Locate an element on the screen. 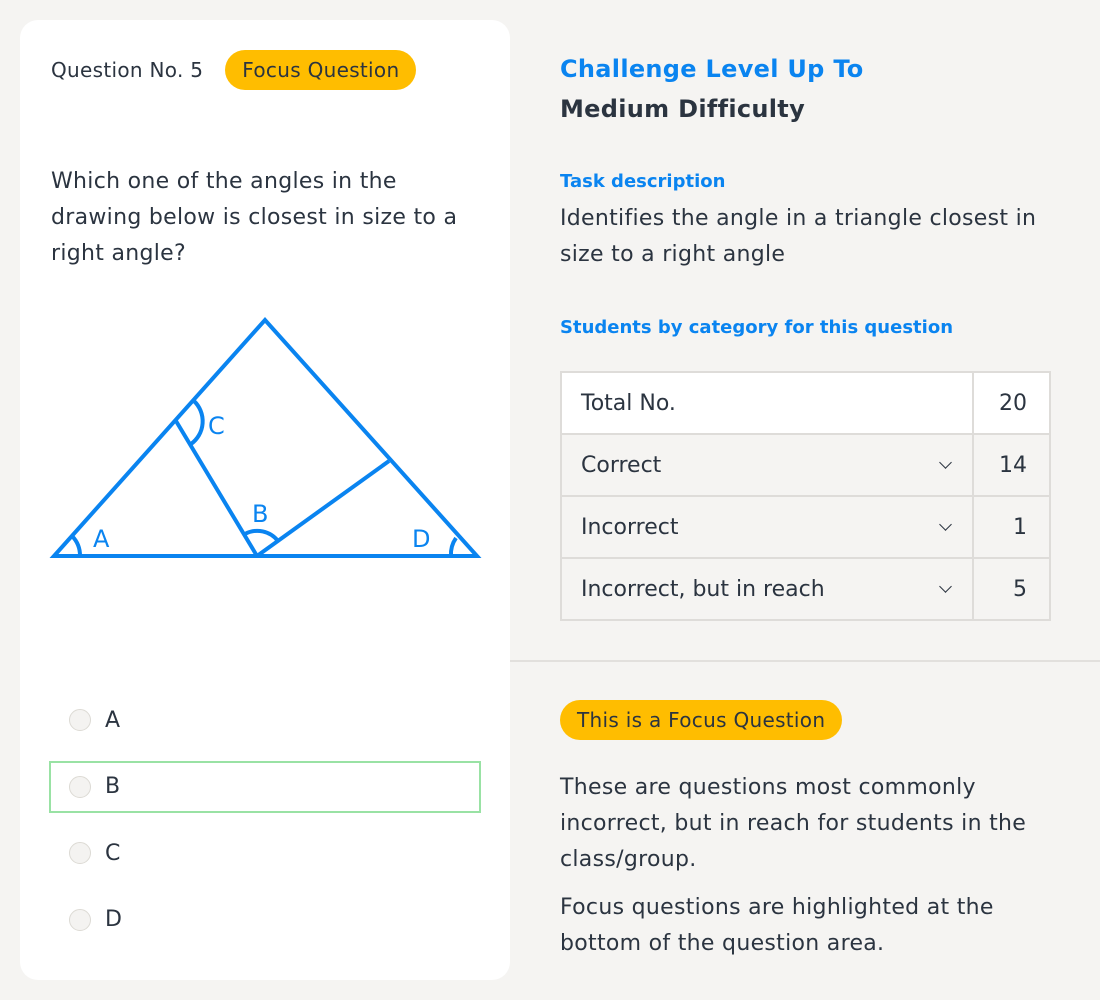  category-cell: Correct is located at coordinates (767, 465).